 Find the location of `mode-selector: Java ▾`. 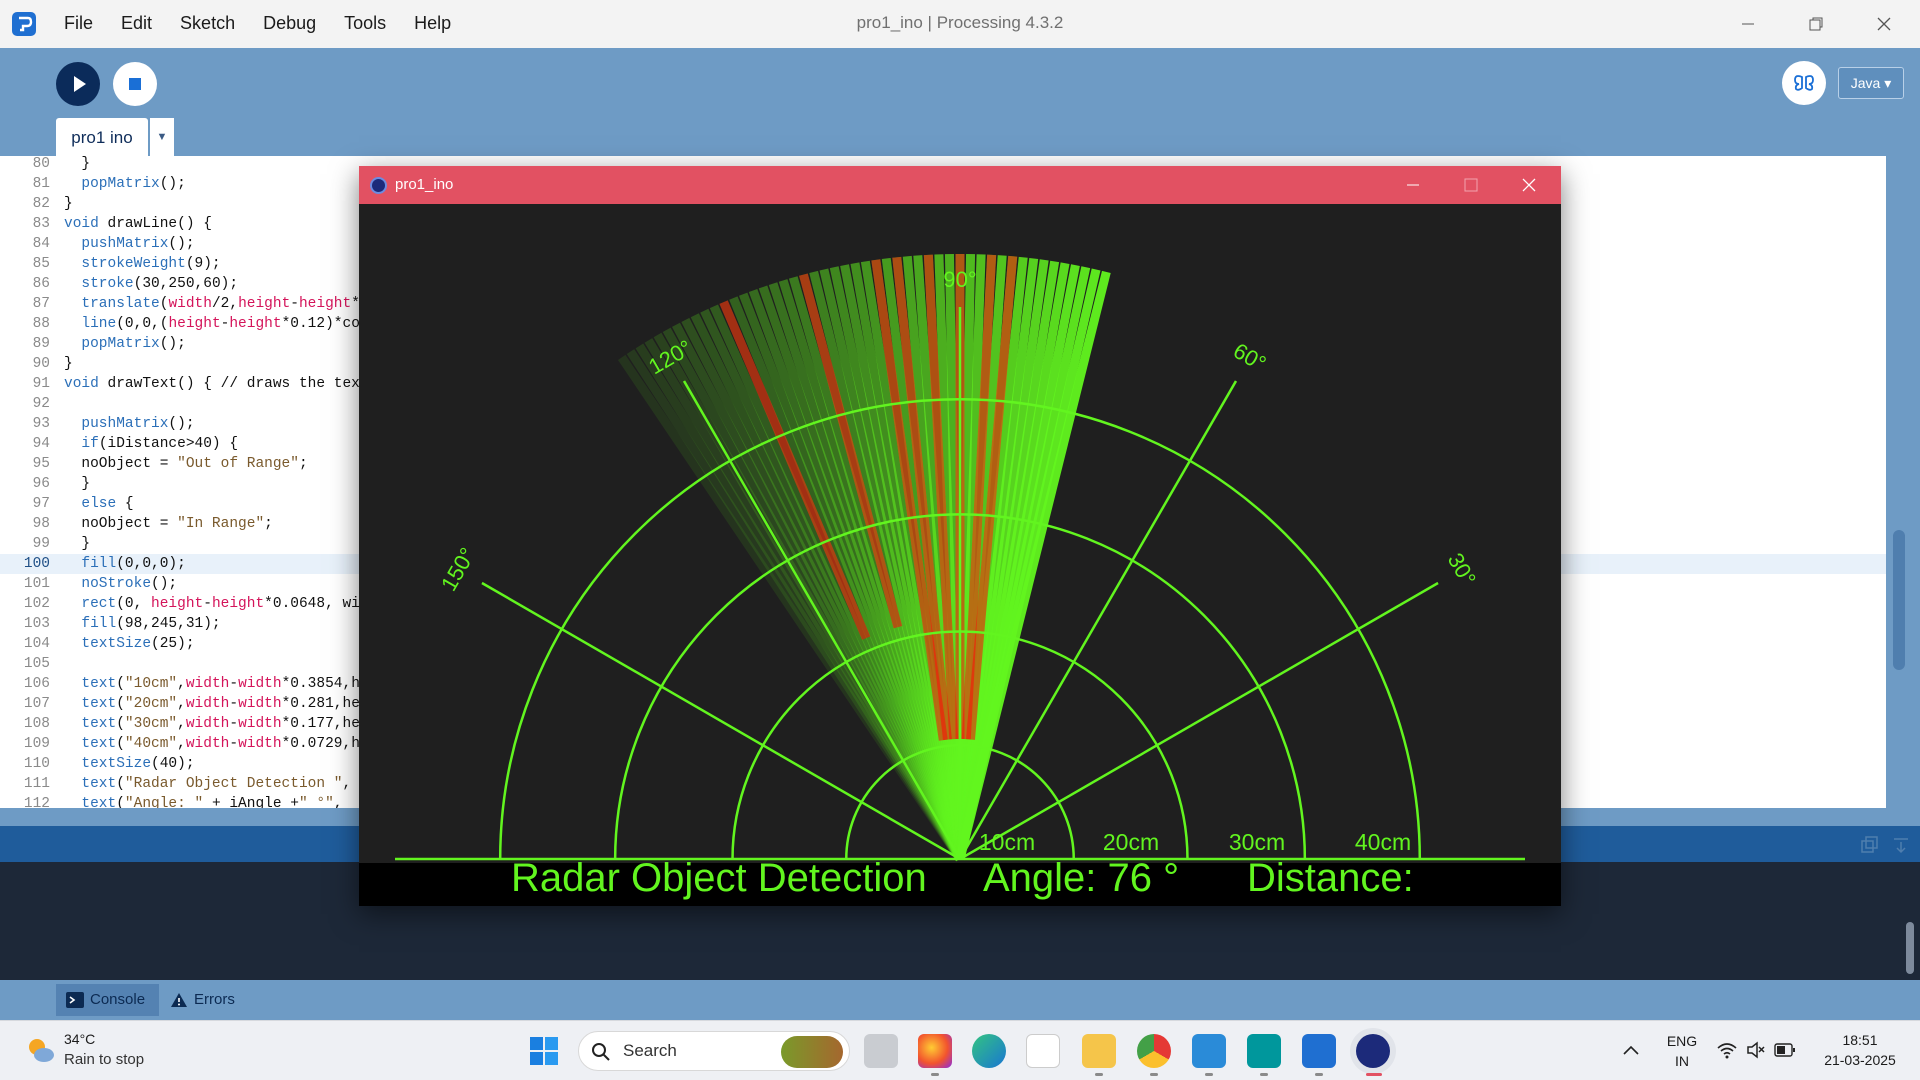

mode-selector: Java ▾ is located at coordinates (1871, 83).